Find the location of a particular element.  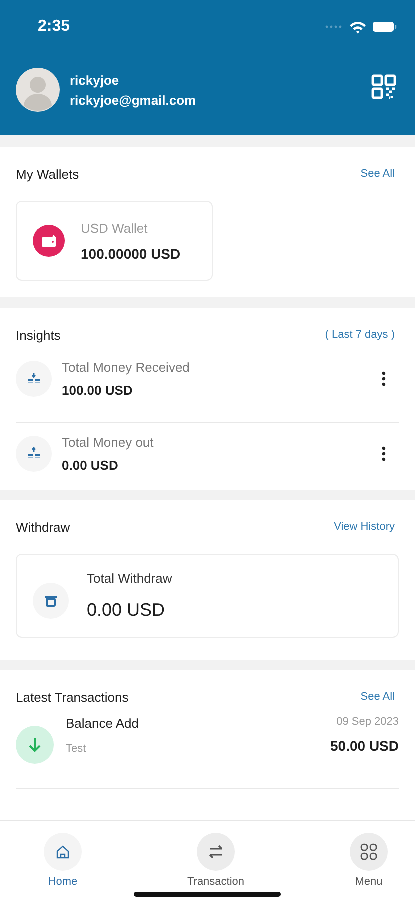

withdraw-amount: 0.00 USD is located at coordinates (126, 610).